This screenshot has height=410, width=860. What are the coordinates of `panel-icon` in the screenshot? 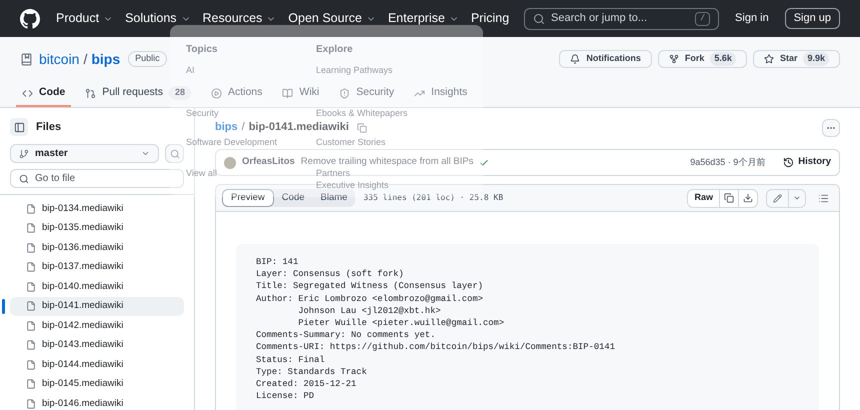 It's located at (19, 127).